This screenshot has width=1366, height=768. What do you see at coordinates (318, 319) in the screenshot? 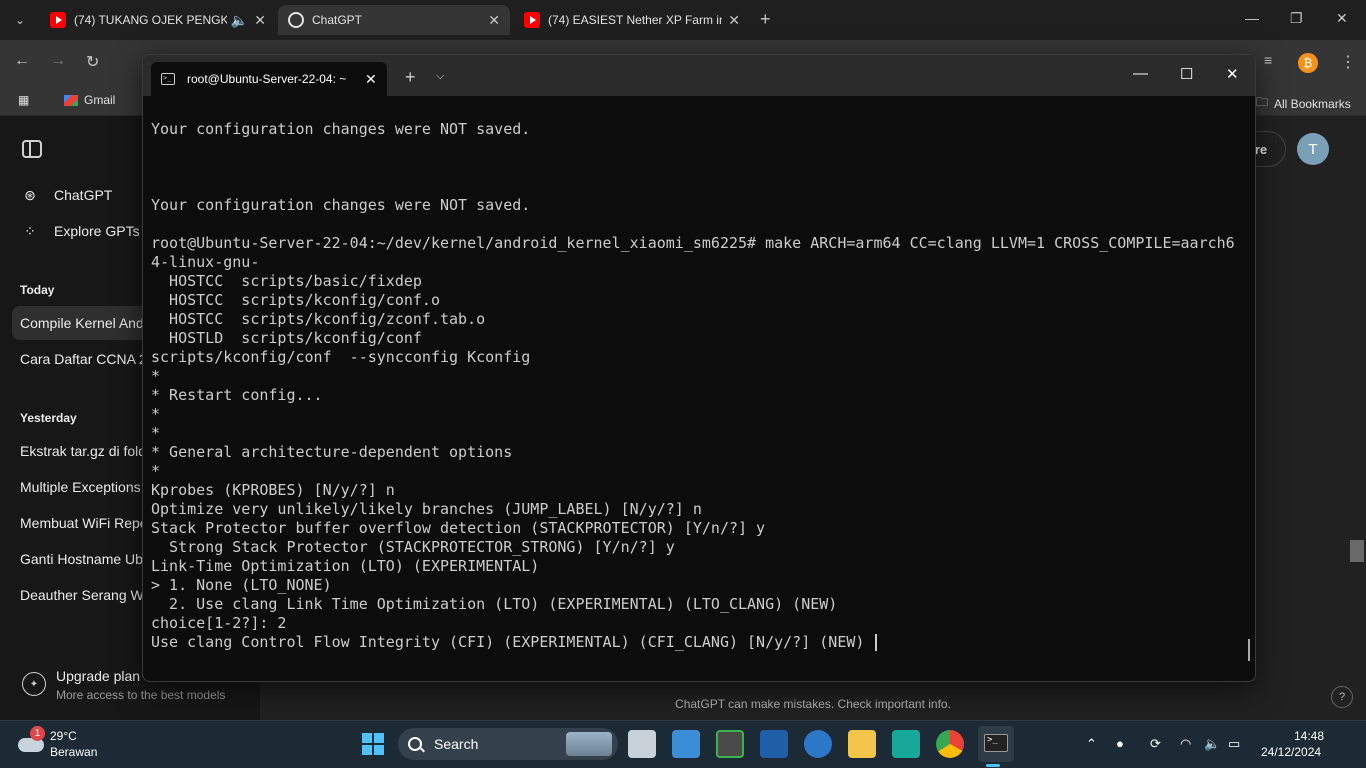
I see `terminal-line: HOSTCC scripts/kconfig/zconf.tab.o` at bounding box center [318, 319].